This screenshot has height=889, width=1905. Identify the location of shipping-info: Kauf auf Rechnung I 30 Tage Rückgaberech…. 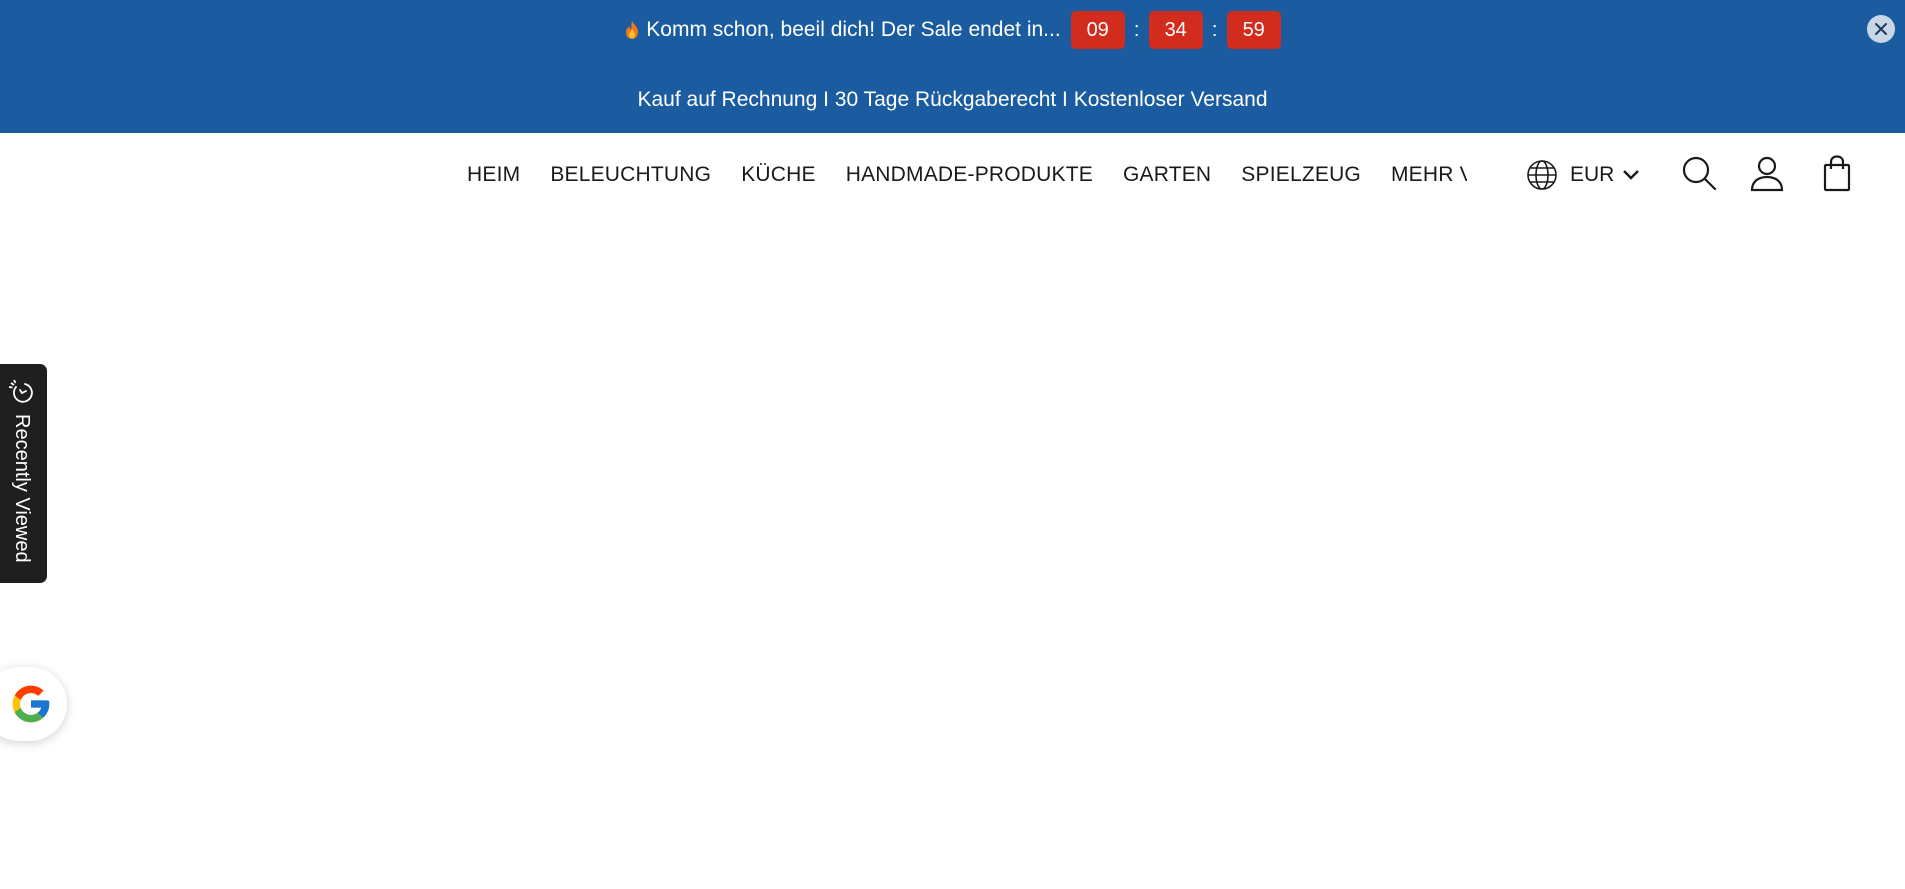
(952, 100).